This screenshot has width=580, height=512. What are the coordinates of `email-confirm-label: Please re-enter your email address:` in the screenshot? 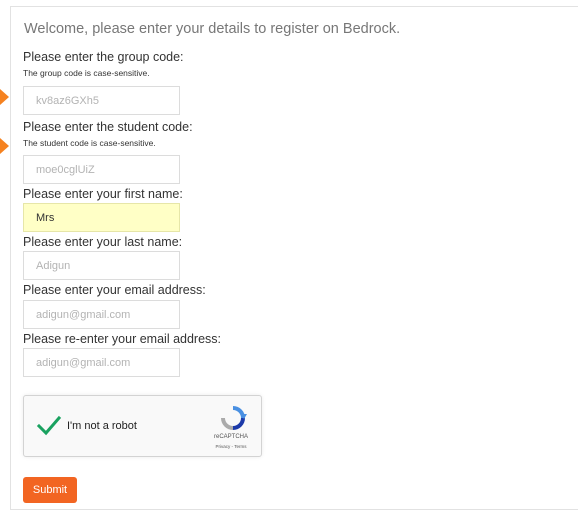 It's located at (122, 339).